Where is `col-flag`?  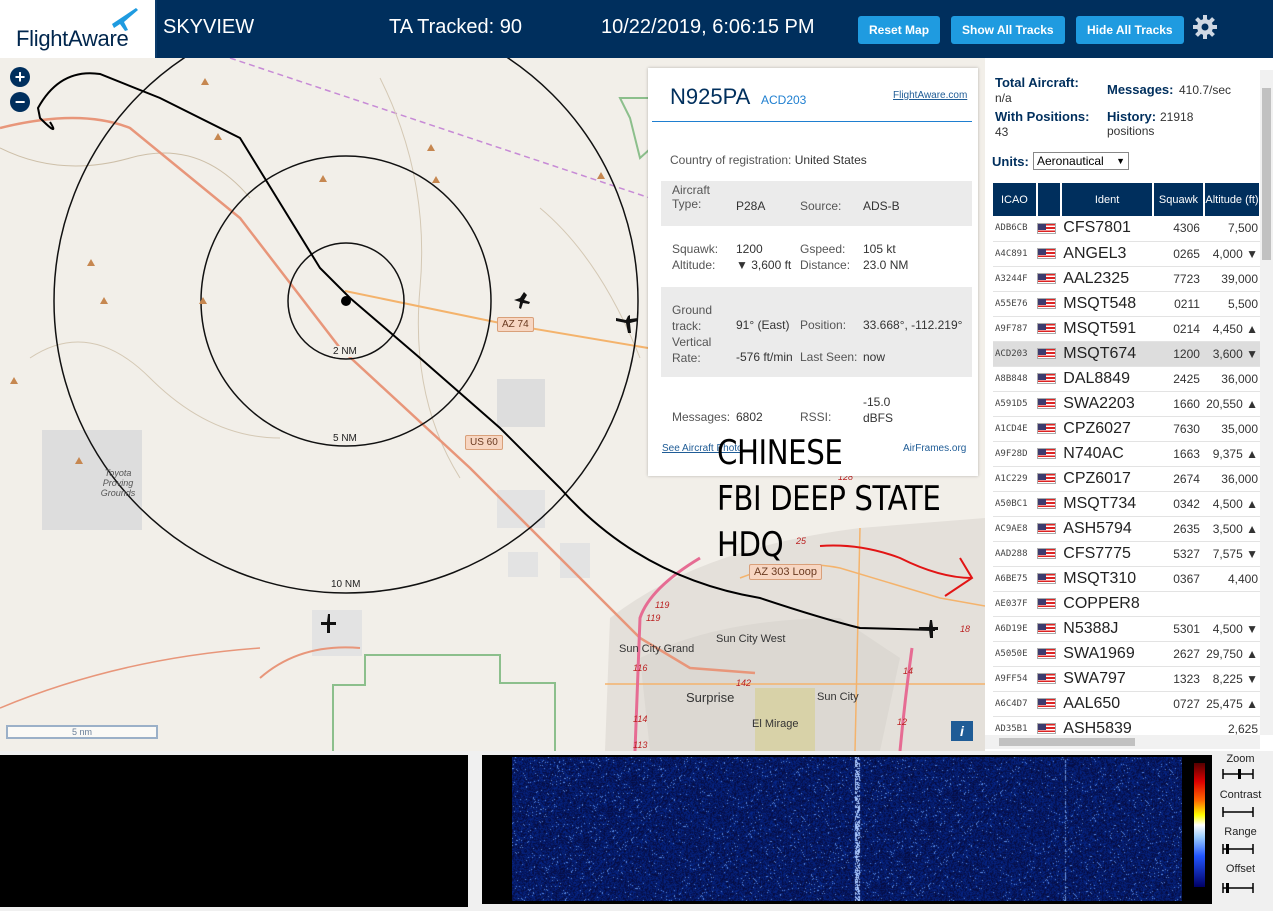 col-flag is located at coordinates (1049, 199).